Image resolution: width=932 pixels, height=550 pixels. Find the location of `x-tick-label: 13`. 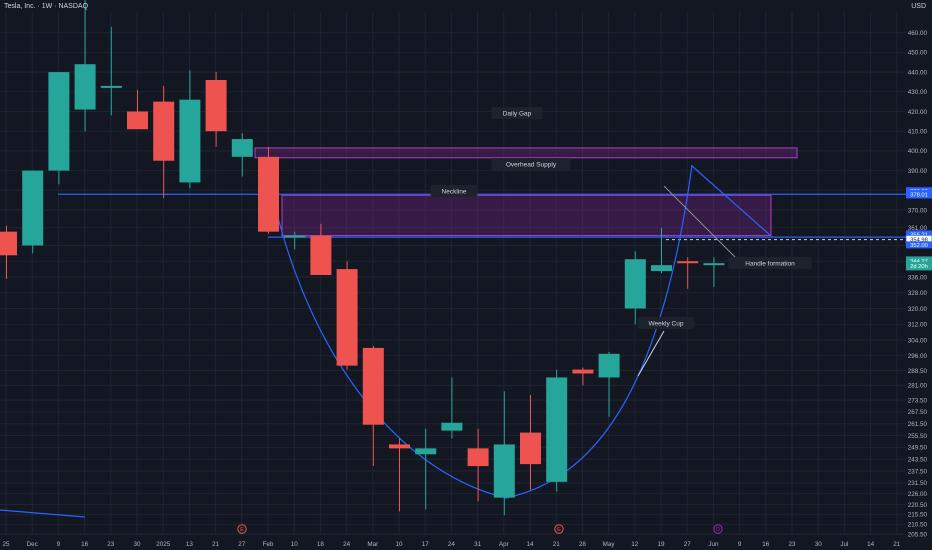

x-tick-label: 13 is located at coordinates (190, 544).